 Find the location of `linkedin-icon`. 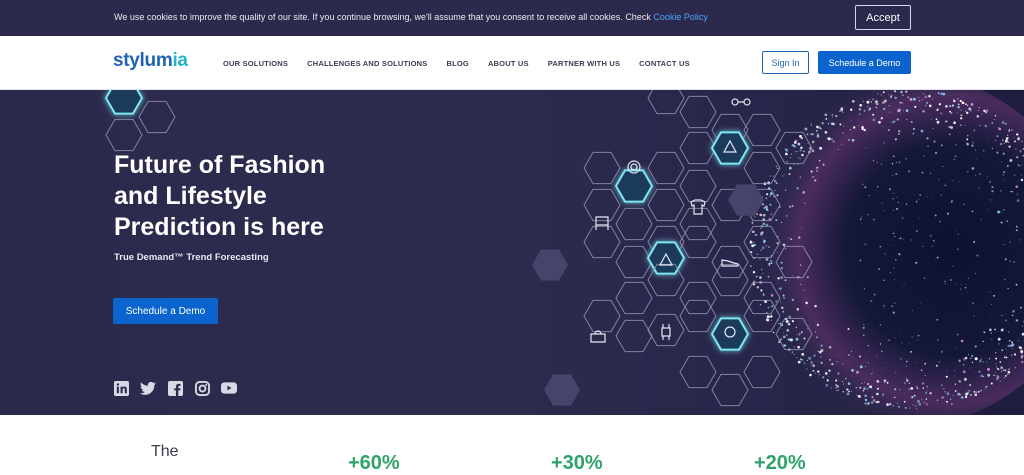

linkedin-icon is located at coordinates (121, 388).